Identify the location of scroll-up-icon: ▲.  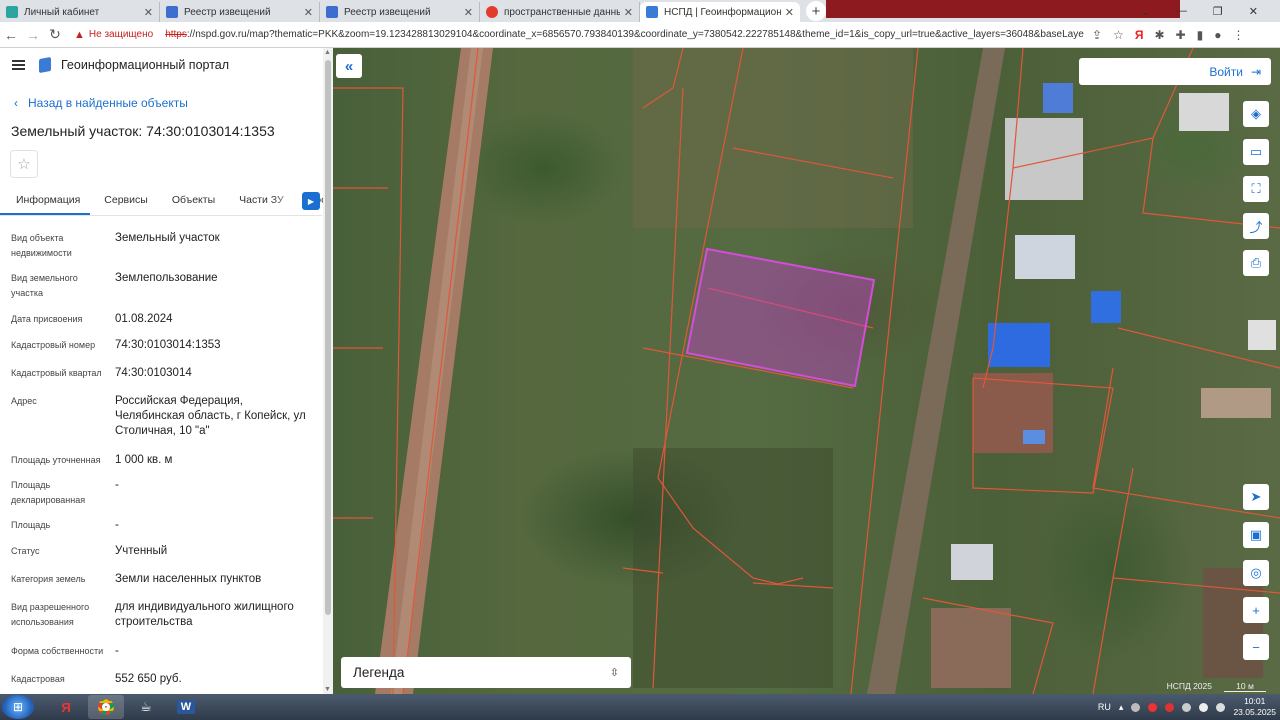
(327, 52).